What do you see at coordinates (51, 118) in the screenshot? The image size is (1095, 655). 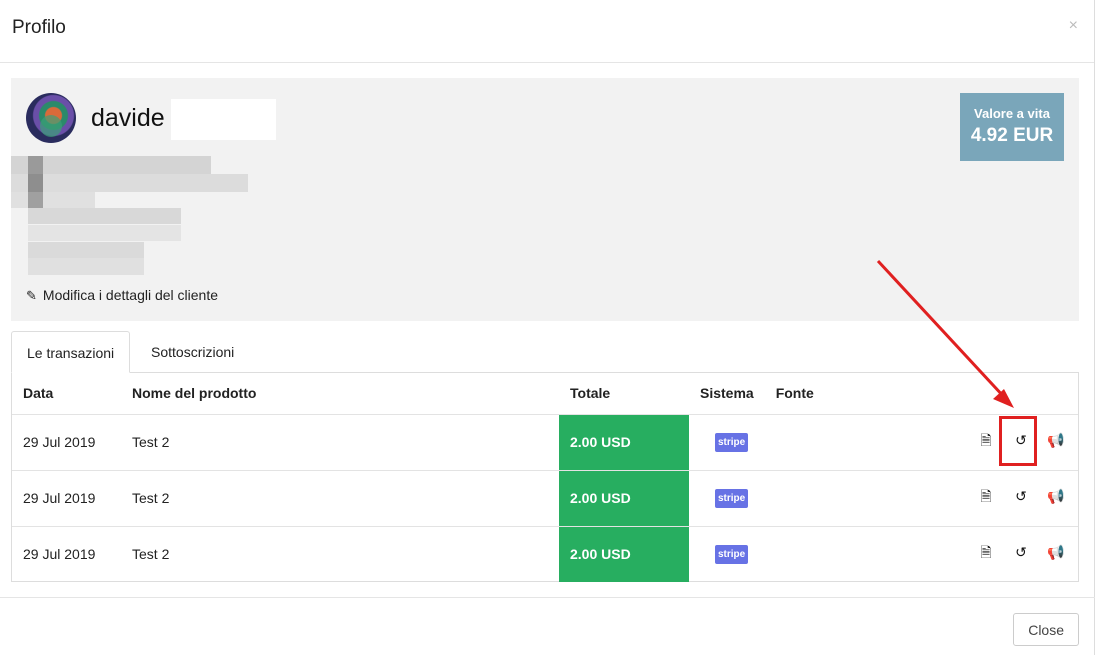 I see `avatar` at bounding box center [51, 118].